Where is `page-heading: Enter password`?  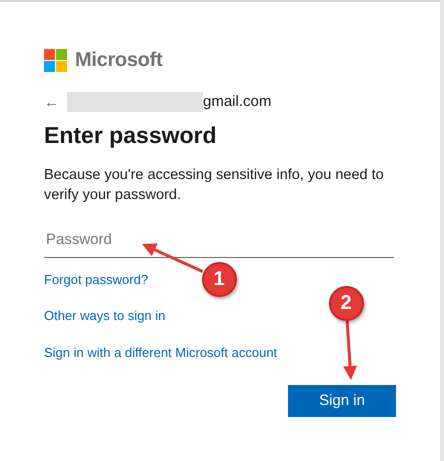
page-heading: Enter password is located at coordinates (131, 136).